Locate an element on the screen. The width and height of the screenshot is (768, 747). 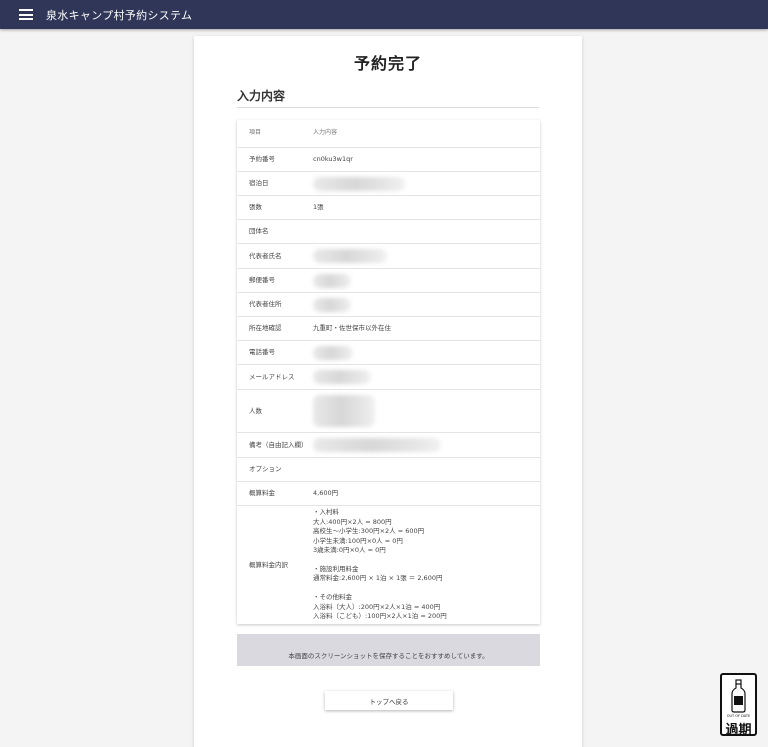
row-label: 概算料金内訳 is located at coordinates (268, 564).